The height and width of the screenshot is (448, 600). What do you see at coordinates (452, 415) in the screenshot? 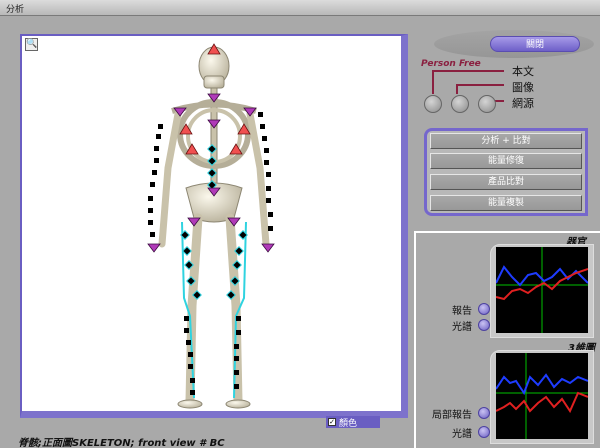
I see `local-report-label: 局部報告` at bounding box center [452, 415].